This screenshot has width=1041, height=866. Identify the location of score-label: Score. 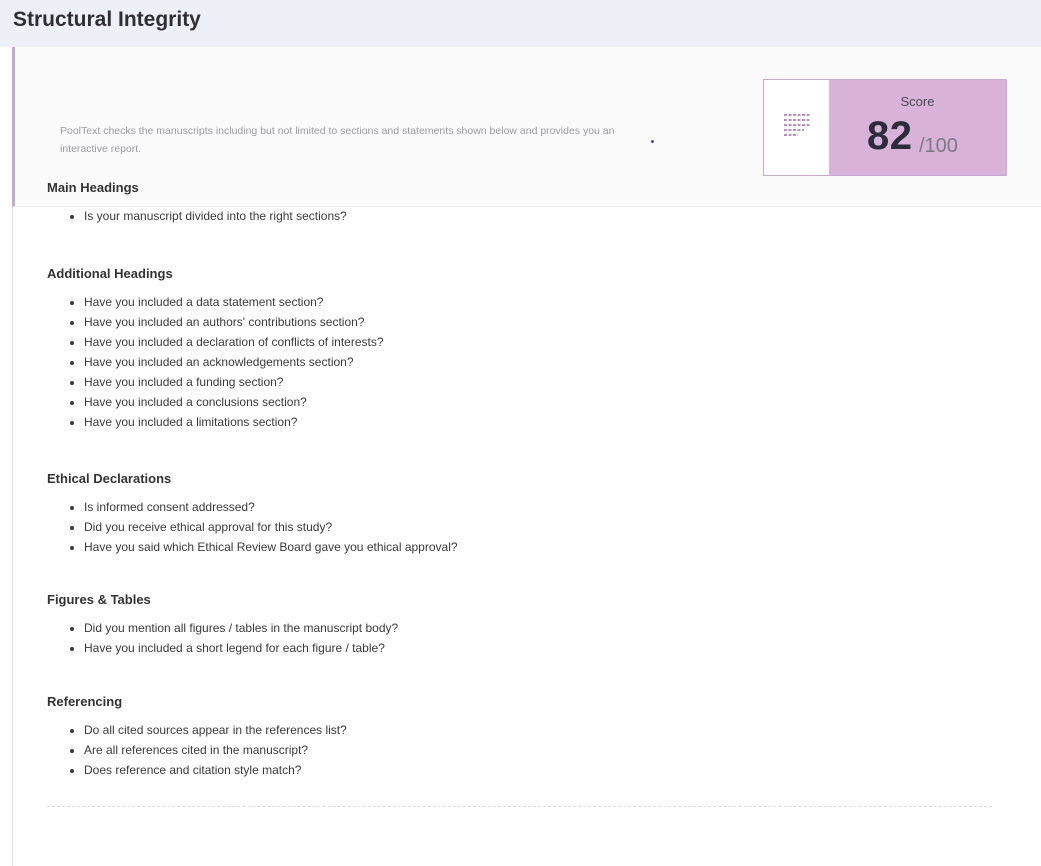
(917, 101).